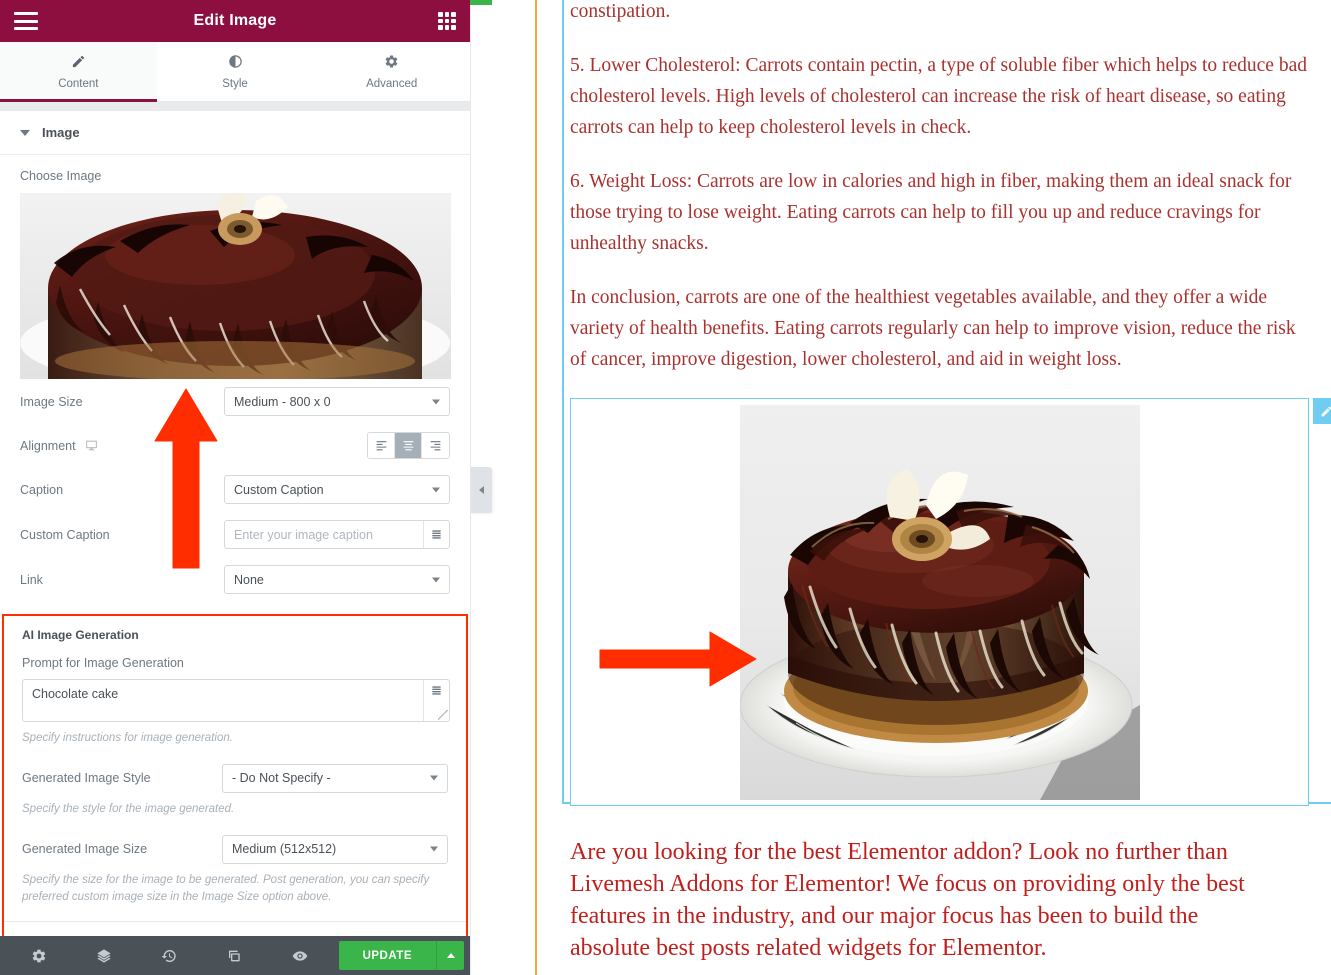 The height and width of the screenshot is (975, 1331). Describe the element at coordinates (536, 487) in the screenshot. I see `orange-guide-line` at that location.